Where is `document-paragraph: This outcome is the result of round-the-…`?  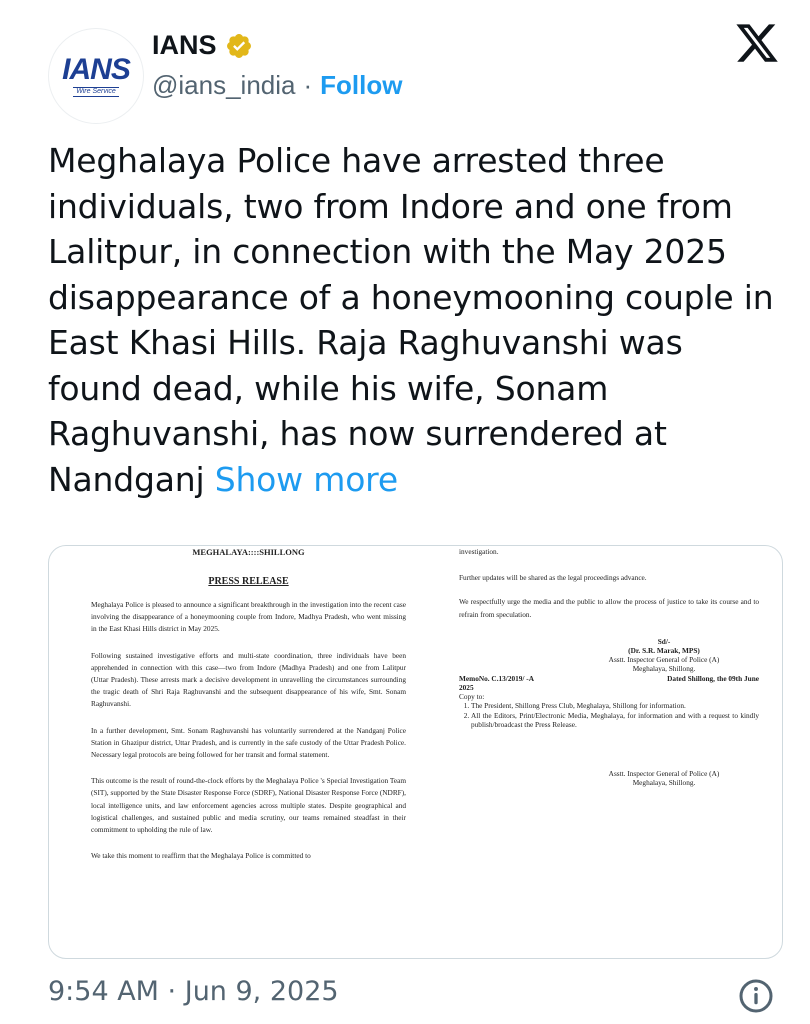
document-paragraph: This outcome is the result of round-the-… is located at coordinates (248, 805).